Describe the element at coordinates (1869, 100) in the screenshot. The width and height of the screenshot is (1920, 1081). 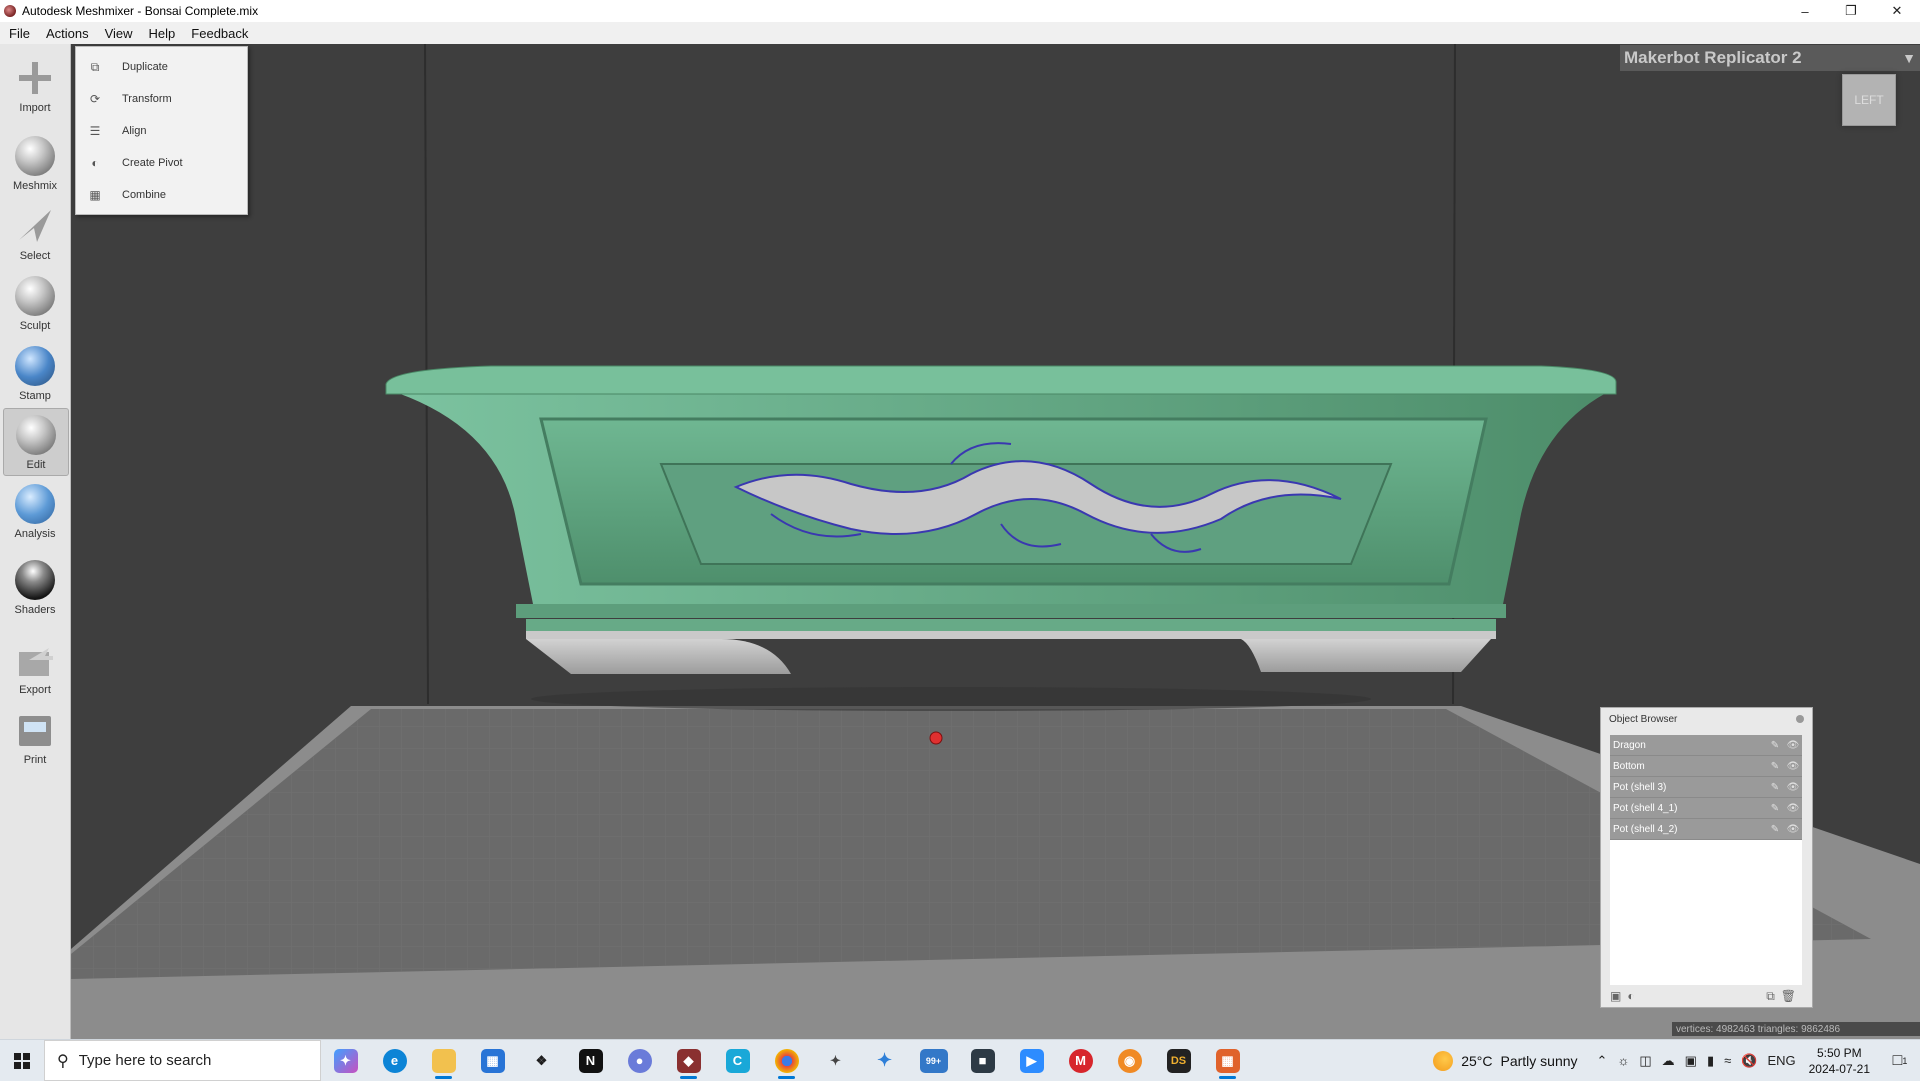
I see `view-cube: LEFT` at that location.